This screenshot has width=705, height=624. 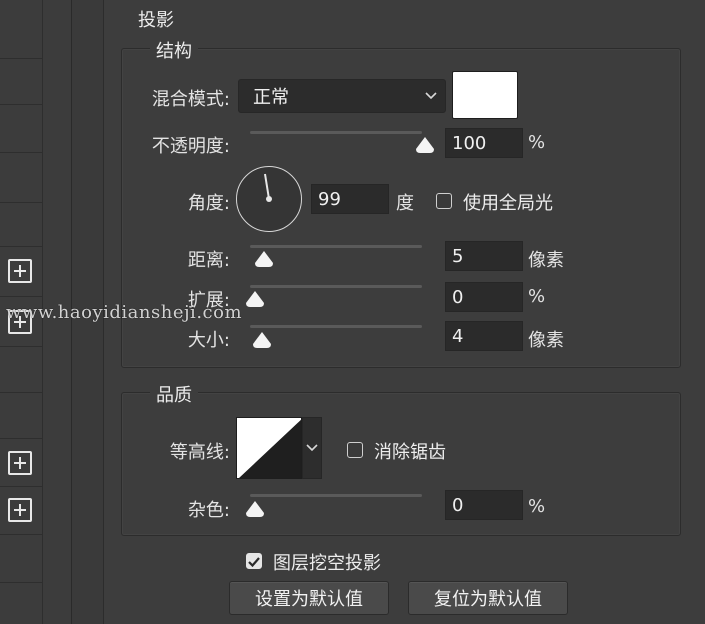 I want to click on make-default-button: 设置为默认值, so click(x=309, y=598).